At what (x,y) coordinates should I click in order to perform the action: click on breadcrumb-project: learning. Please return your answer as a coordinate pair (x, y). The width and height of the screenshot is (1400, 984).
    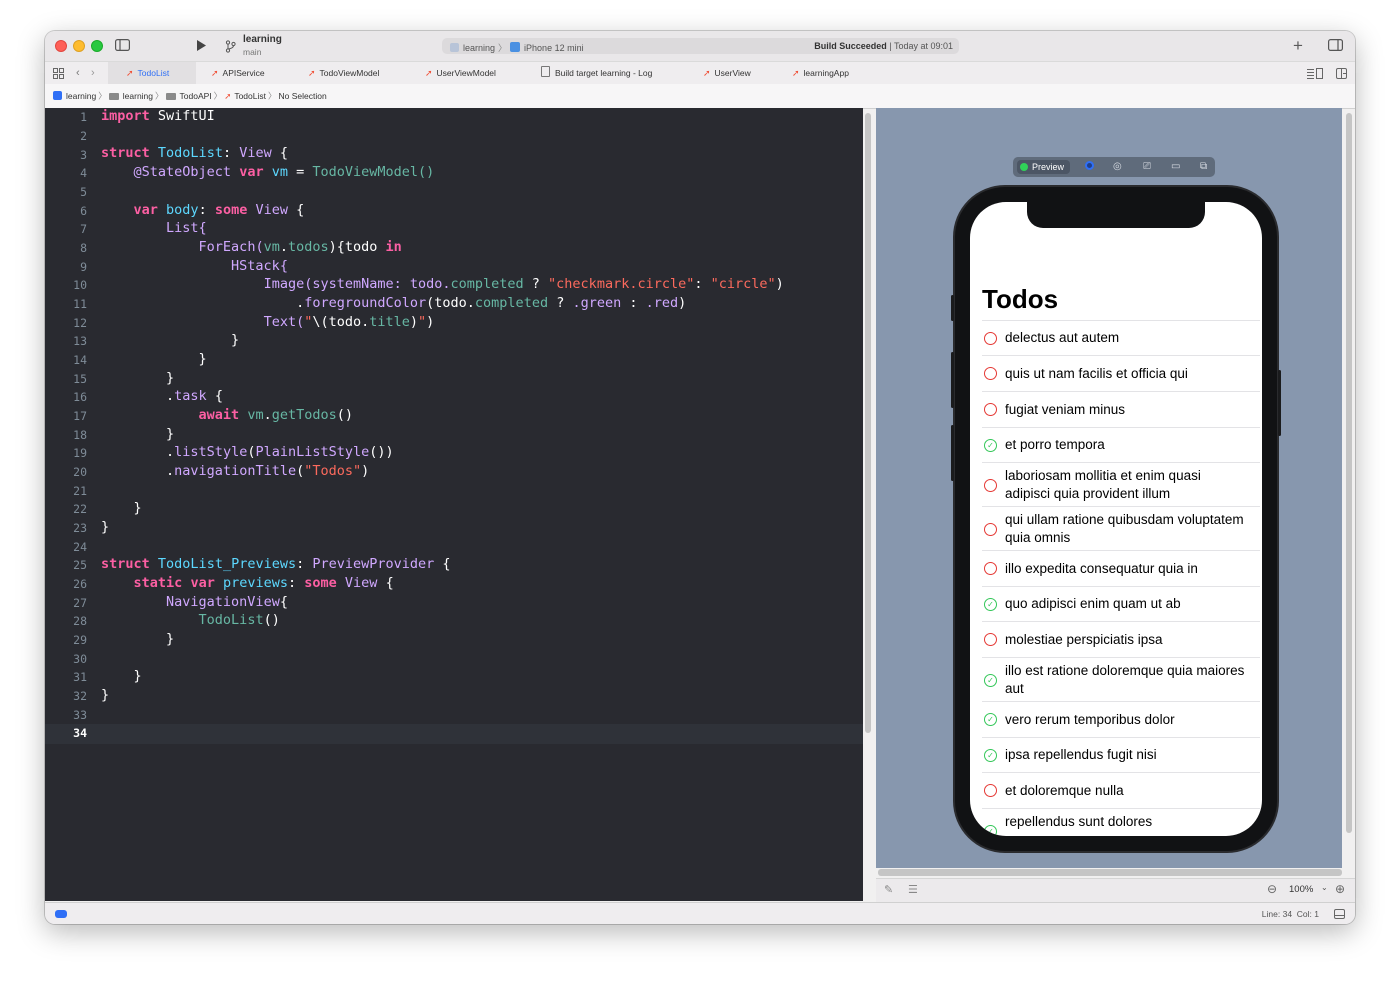
    Looking at the image, I should click on (81, 96).